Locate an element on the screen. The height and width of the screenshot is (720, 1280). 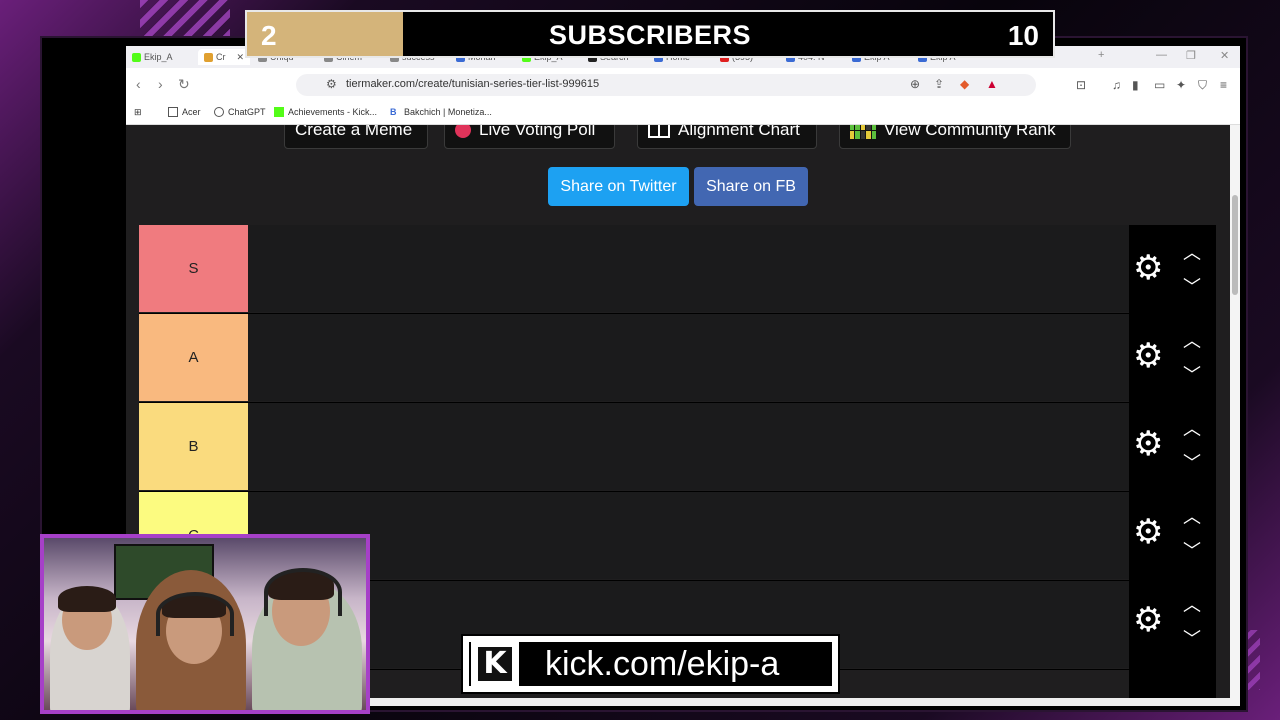
tier-row: S is located at coordinates (677, 269).